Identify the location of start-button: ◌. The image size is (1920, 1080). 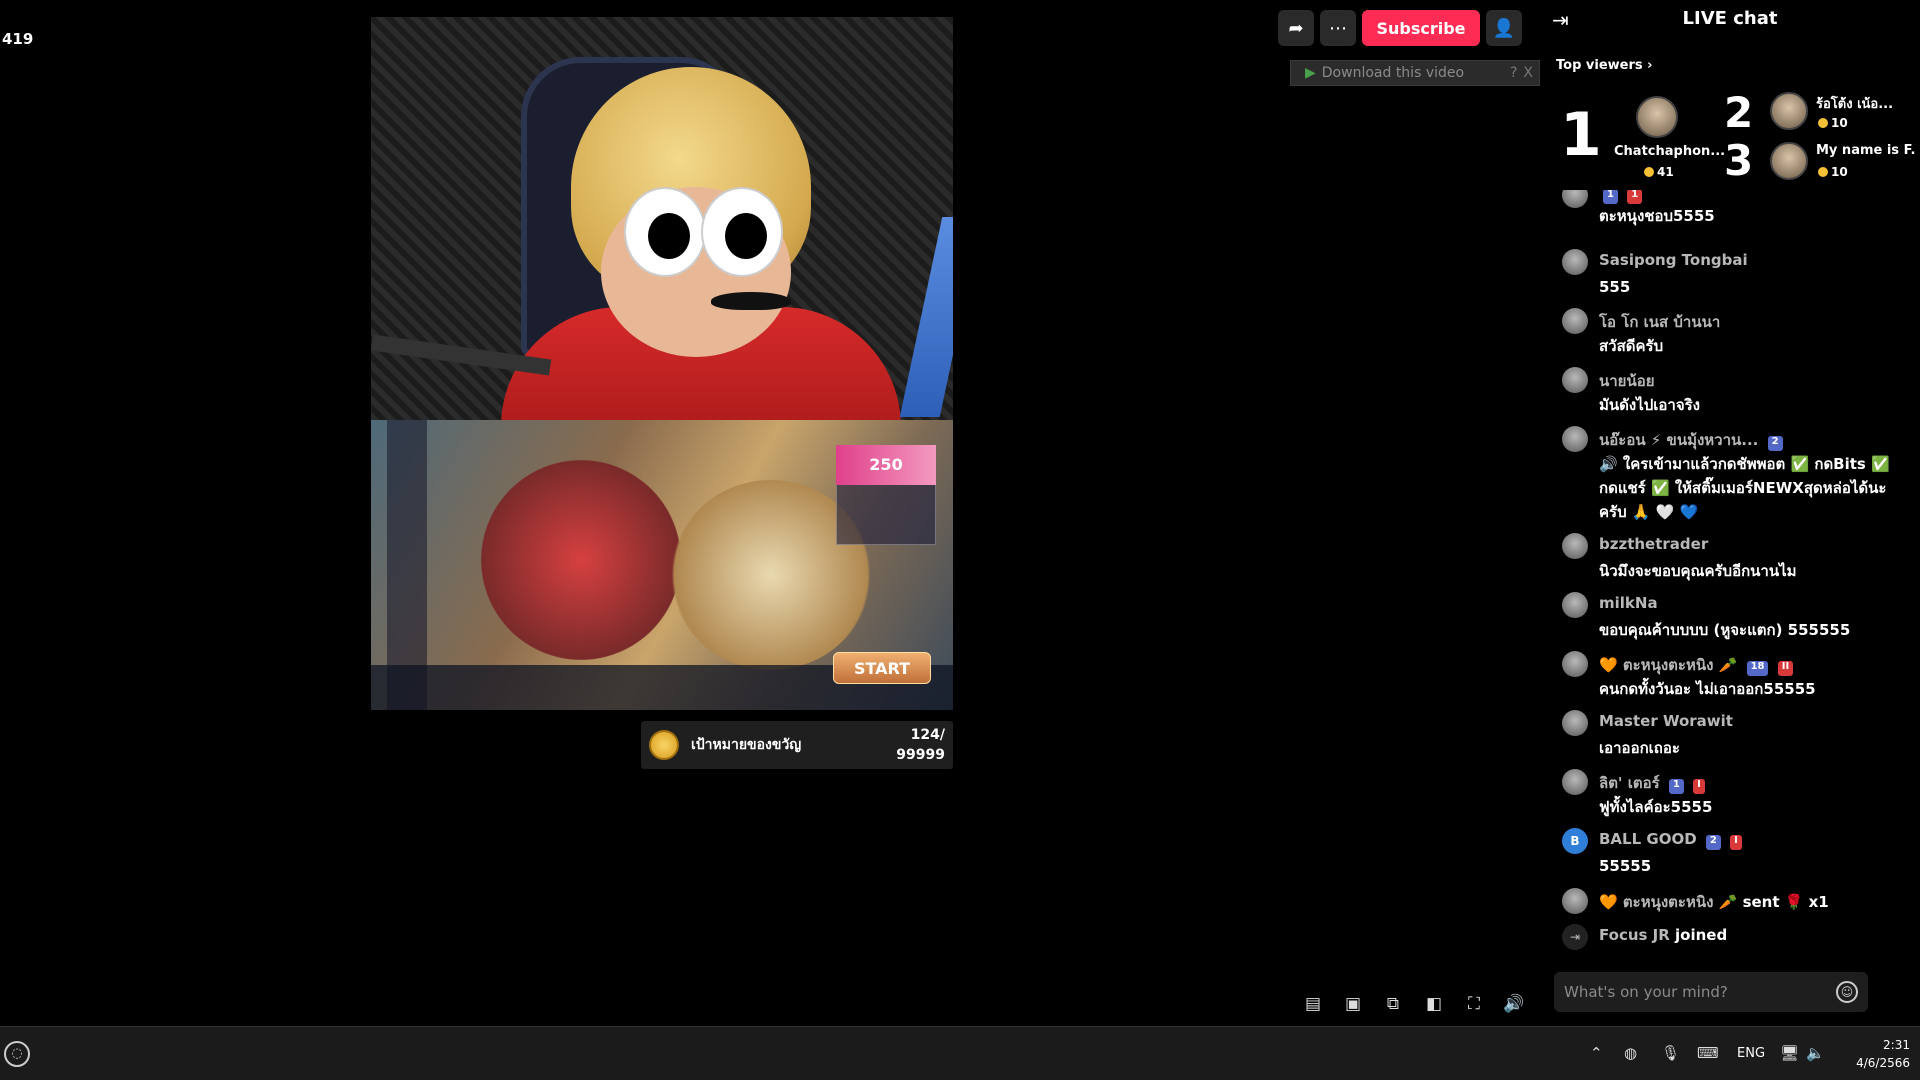
(17, 1054).